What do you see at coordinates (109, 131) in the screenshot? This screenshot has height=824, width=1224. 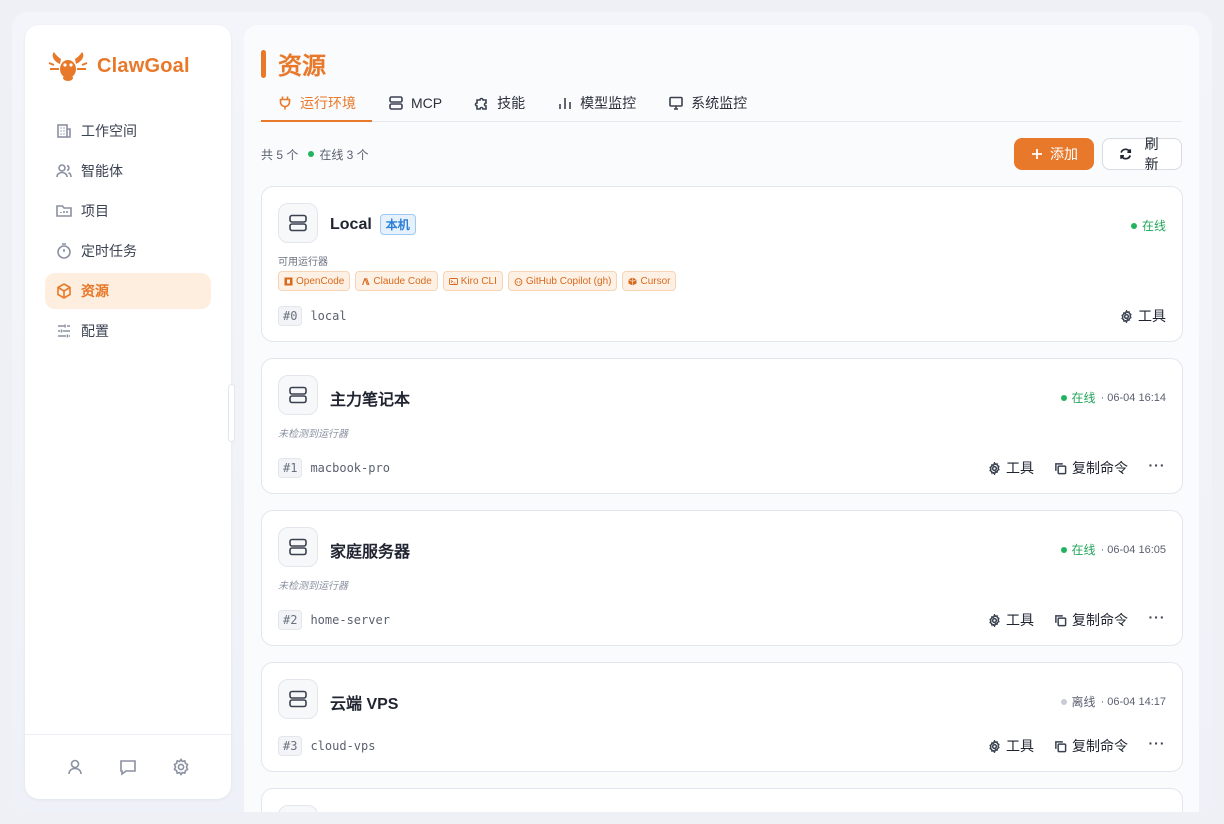 I see `sidebar-item-label: 工作空间` at bounding box center [109, 131].